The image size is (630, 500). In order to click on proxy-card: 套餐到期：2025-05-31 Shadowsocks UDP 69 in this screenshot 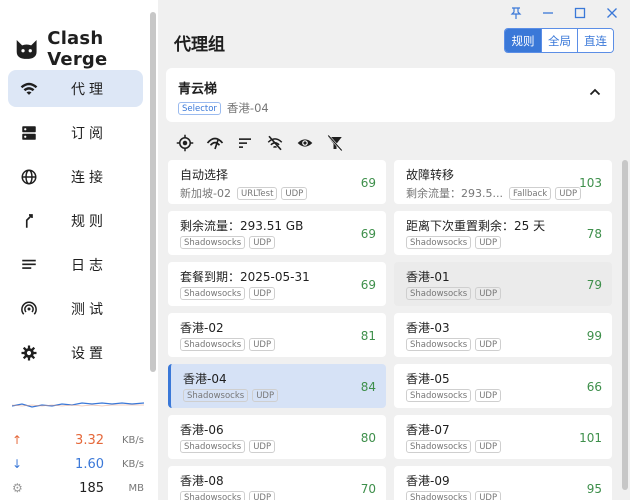, I will do `click(277, 284)`.